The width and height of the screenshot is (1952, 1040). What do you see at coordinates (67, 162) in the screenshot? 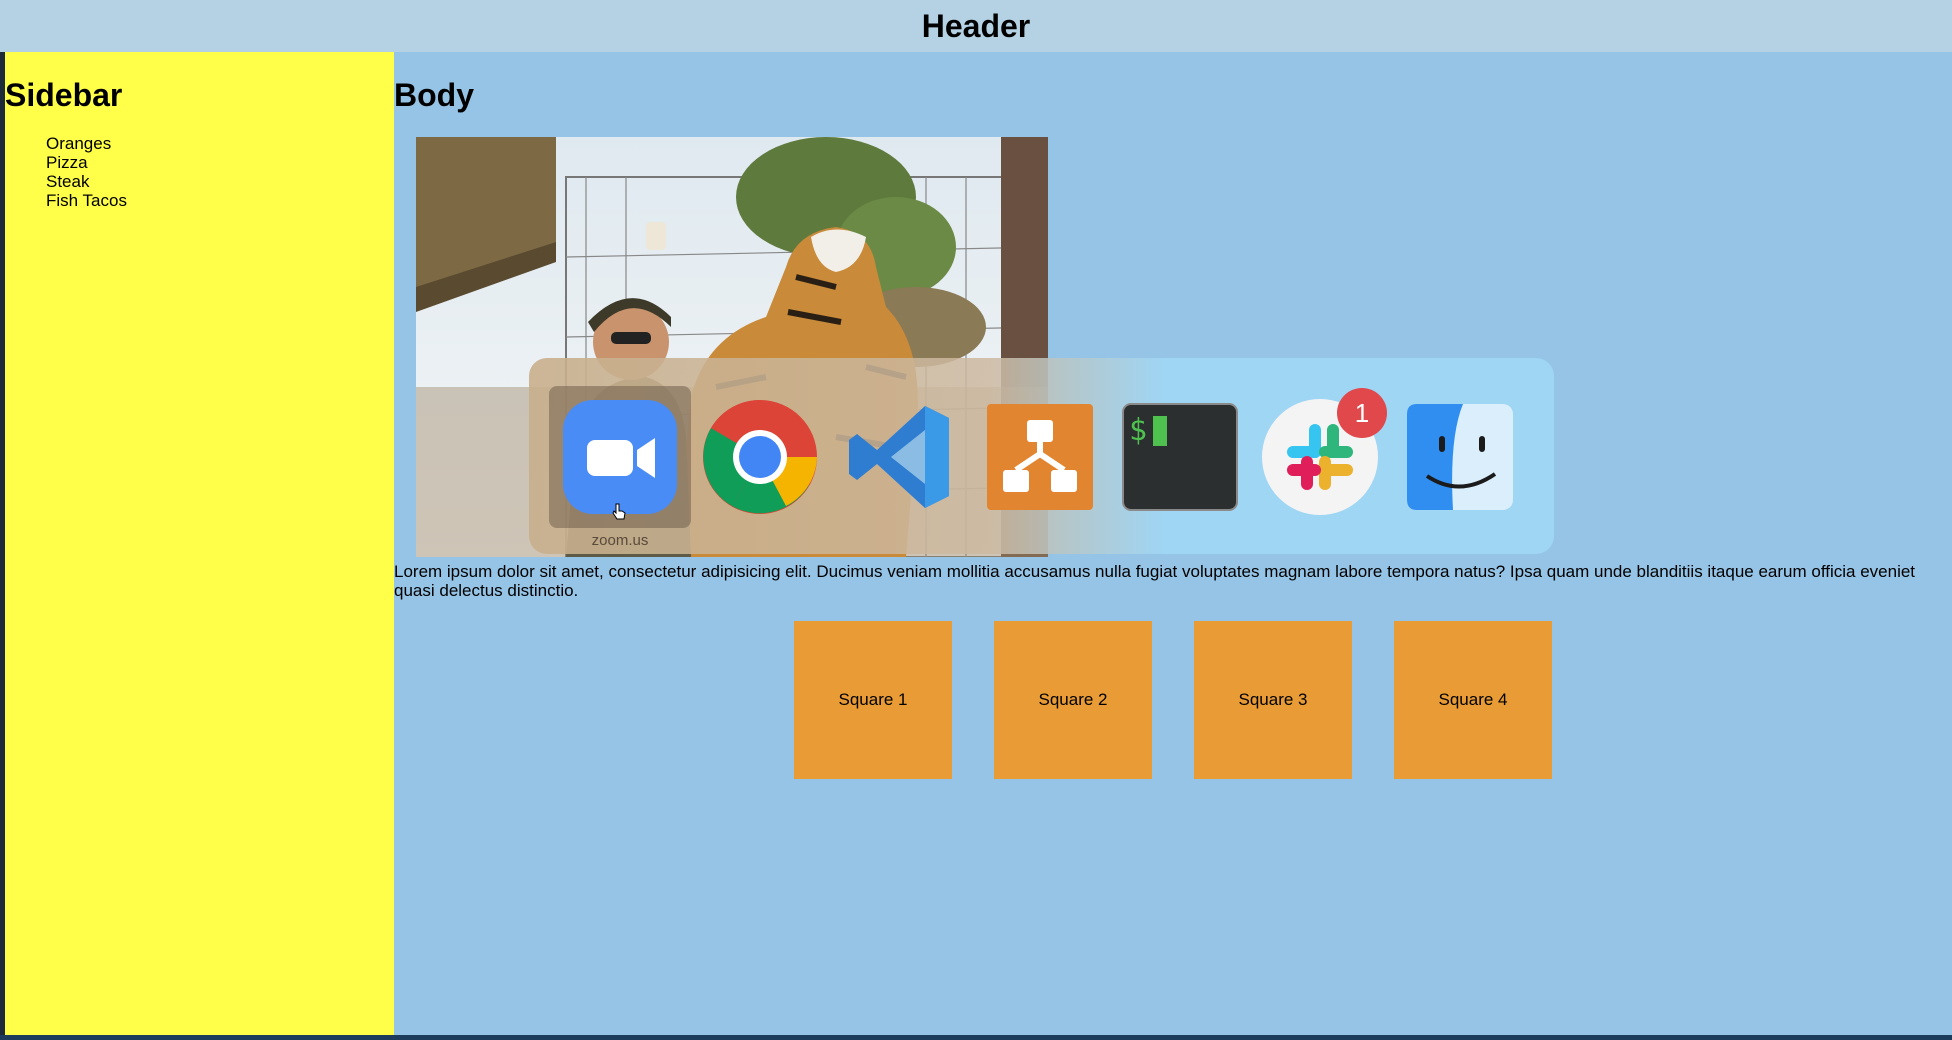
I see `sidebar-item-pizza: Pizza` at bounding box center [67, 162].